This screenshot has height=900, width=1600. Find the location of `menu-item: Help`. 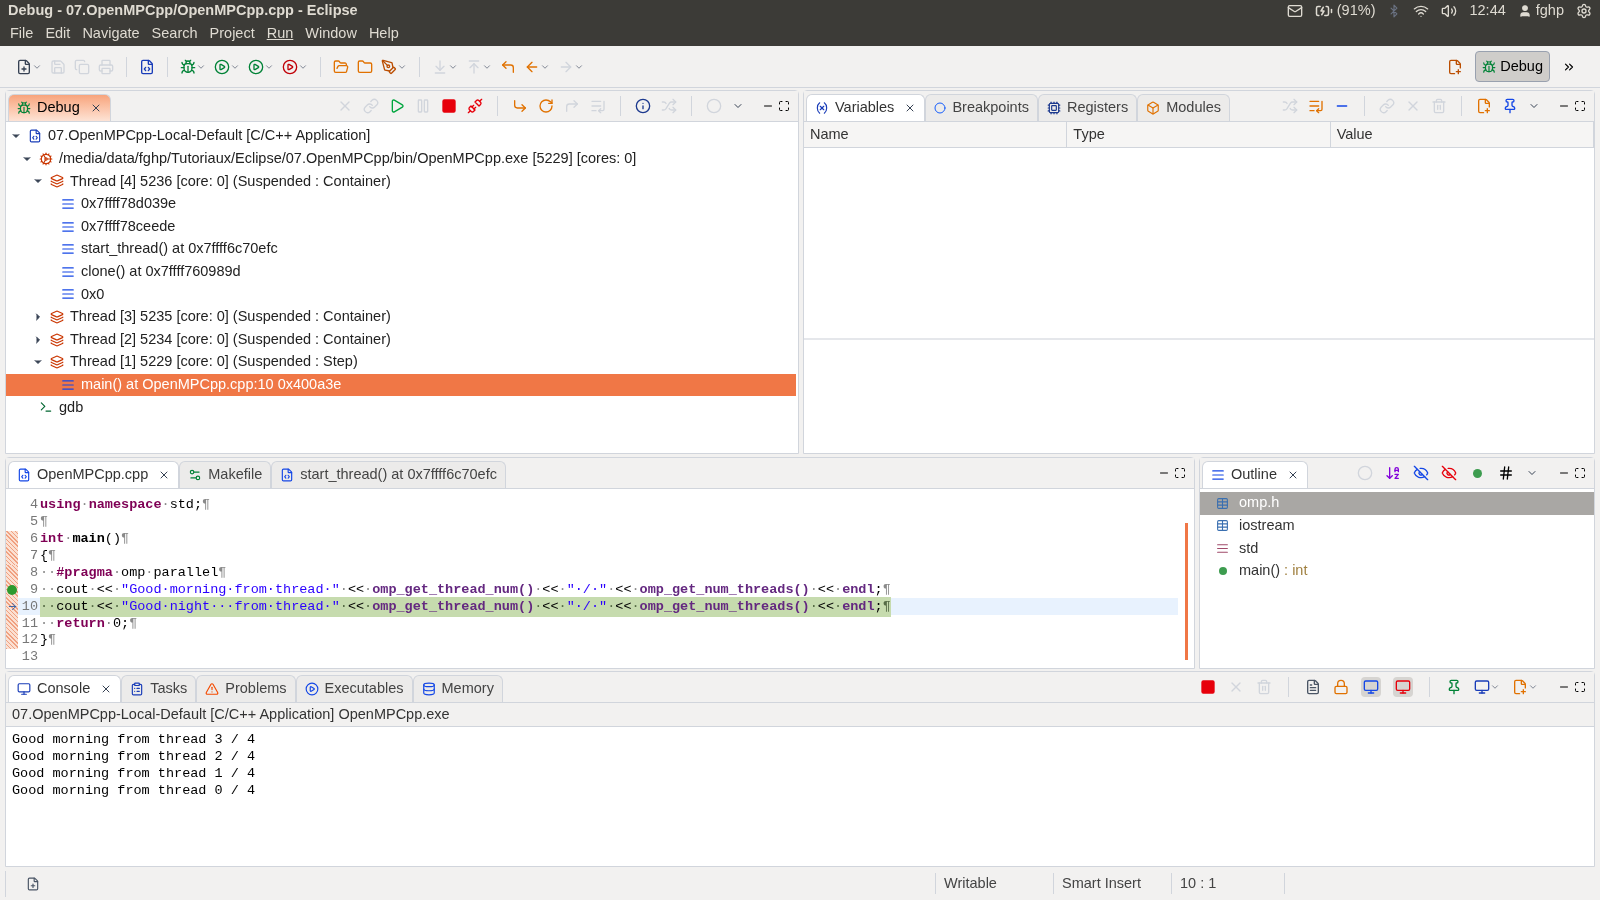

menu-item: Help is located at coordinates (383, 34).